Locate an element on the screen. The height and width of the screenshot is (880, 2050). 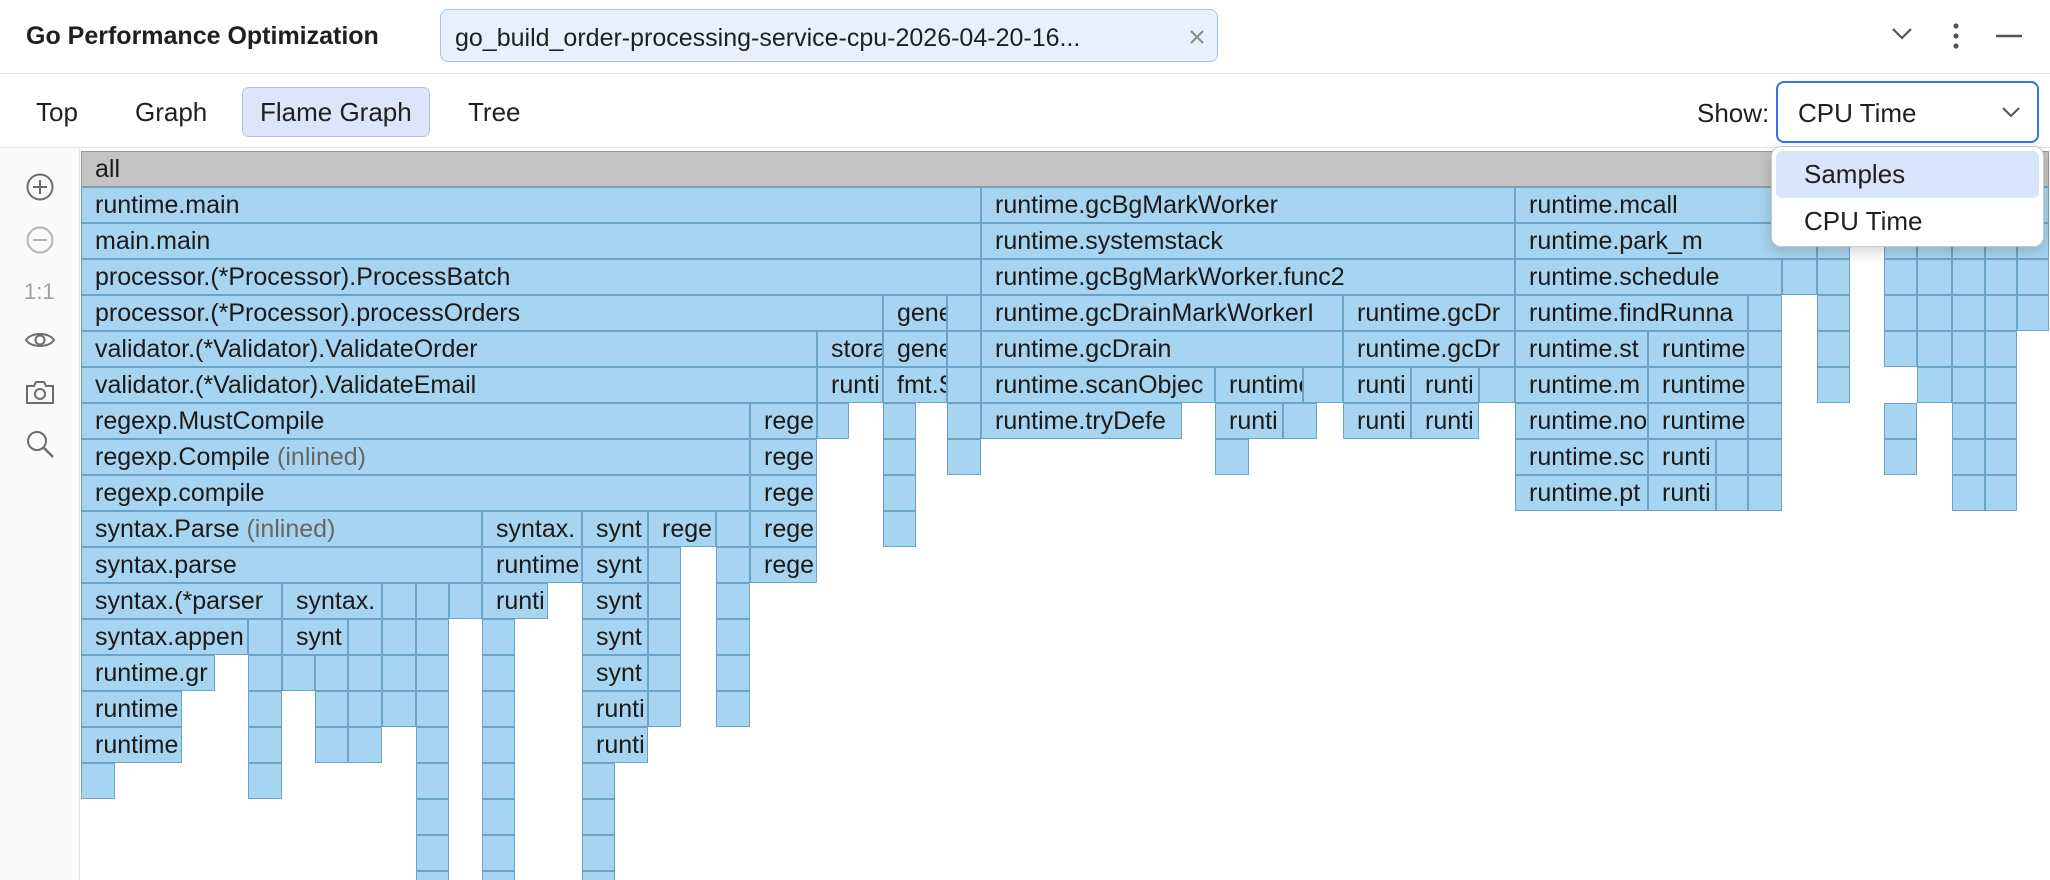
flame-frame: processor.(*Processor).ProcessBatch is located at coordinates (531, 277).